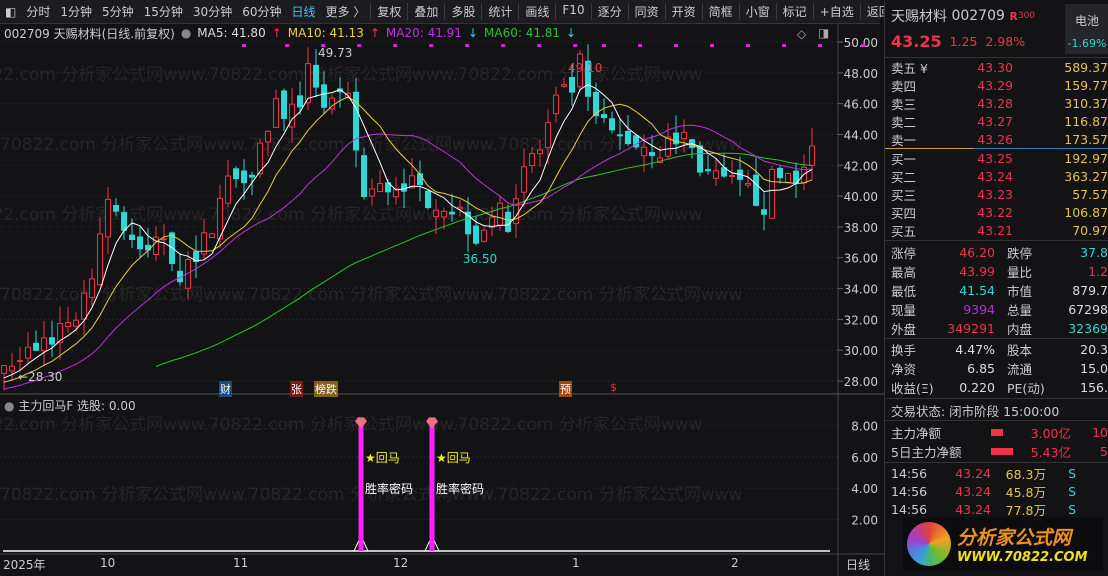 The width and height of the screenshot is (1108, 576). What do you see at coordinates (76, 11) in the screenshot?
I see `period-tab-1: 1分钟` at bounding box center [76, 11].